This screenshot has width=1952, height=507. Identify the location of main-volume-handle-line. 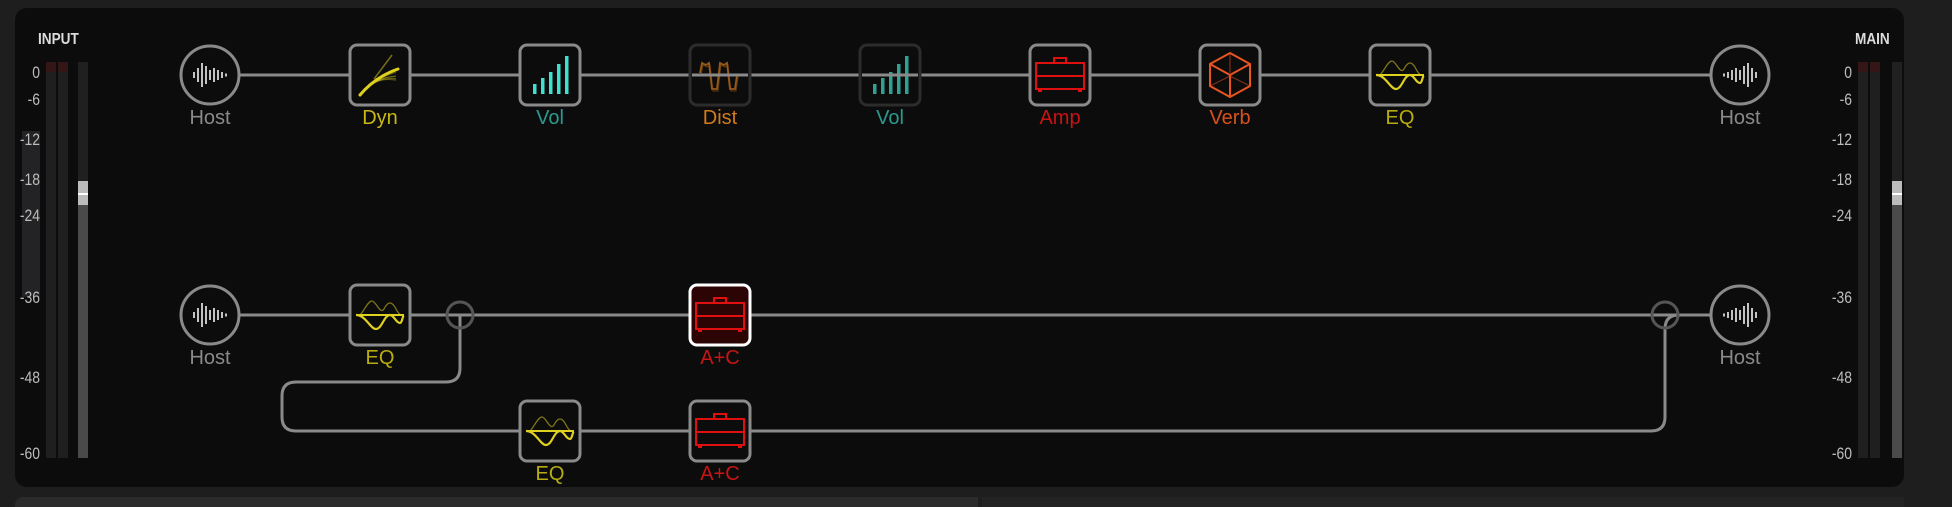
(1897, 194).